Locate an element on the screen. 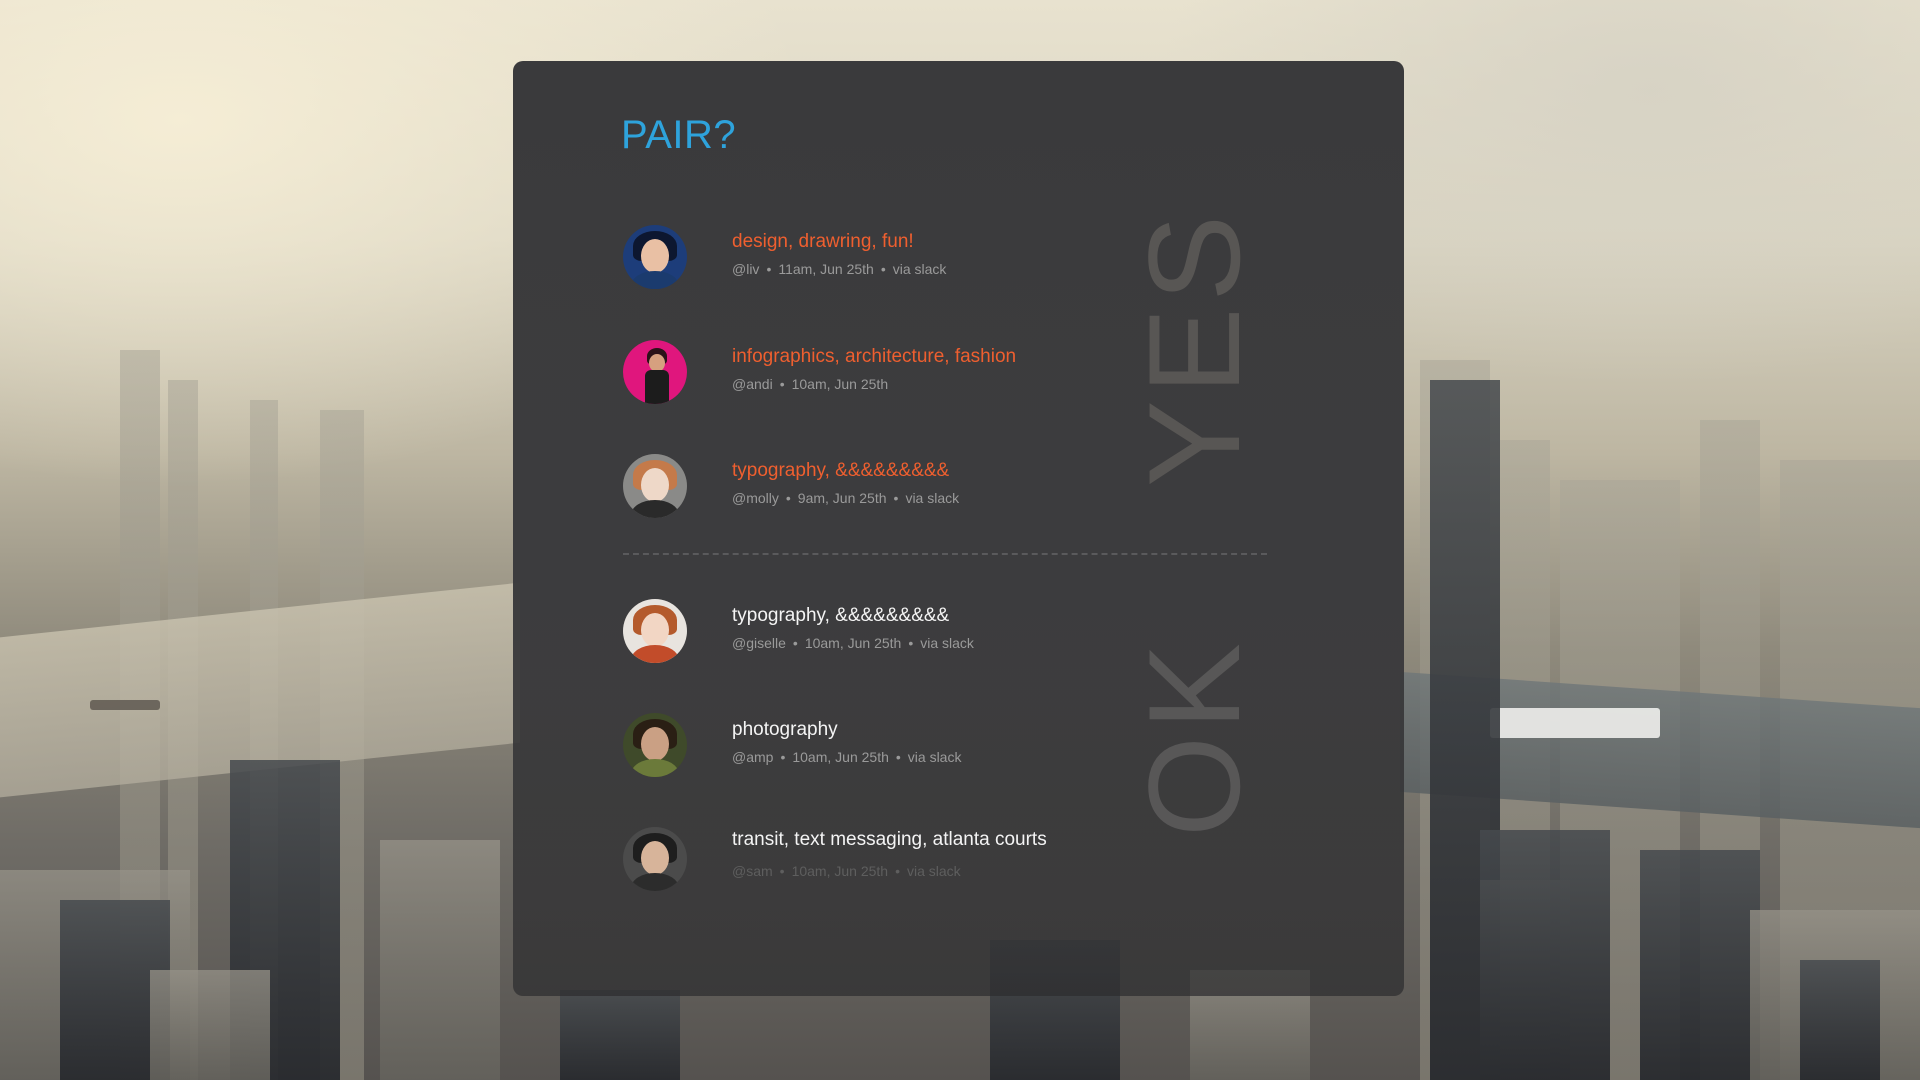 This screenshot has height=1080, width=1920. section-divider is located at coordinates (945, 554).